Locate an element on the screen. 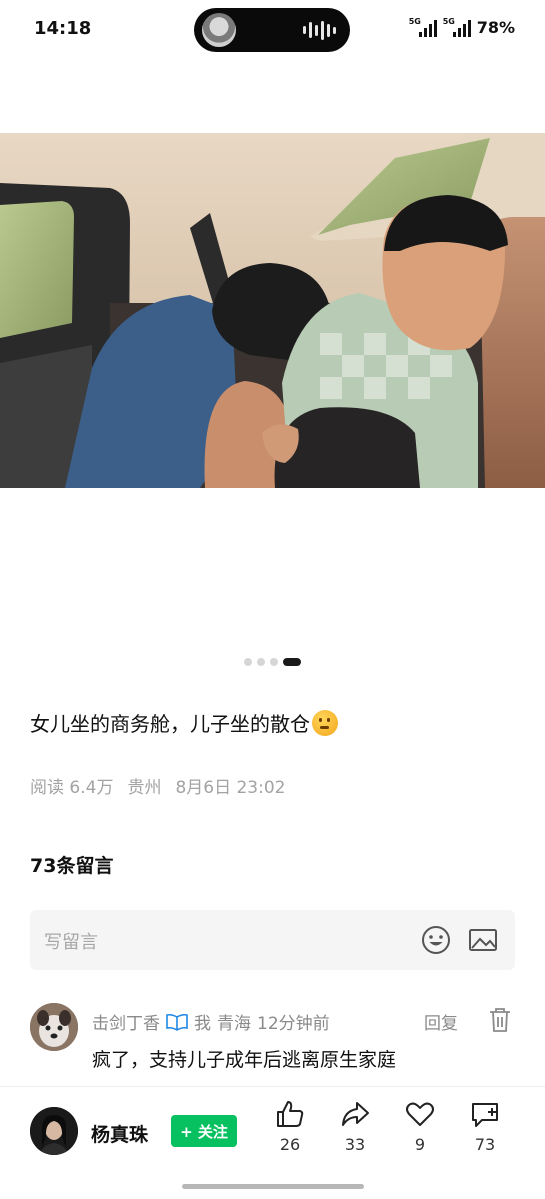  dynamic-island is located at coordinates (272, 30).